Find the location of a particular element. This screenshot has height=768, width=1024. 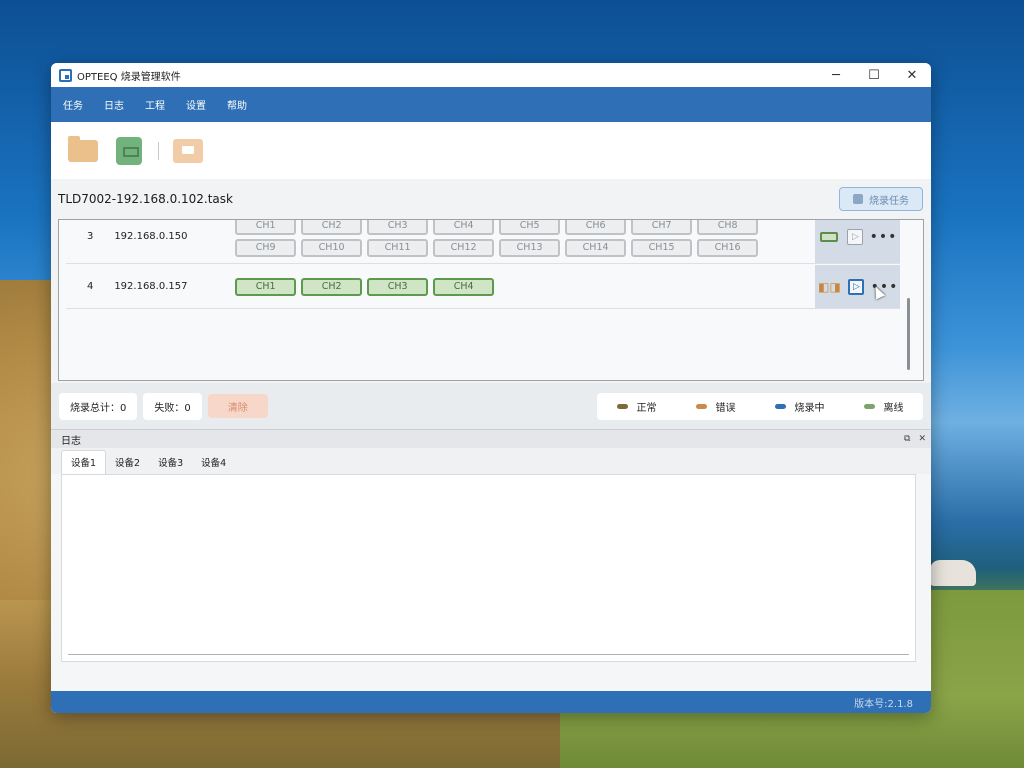

tab-device4: 设备4 is located at coordinates (213, 462).